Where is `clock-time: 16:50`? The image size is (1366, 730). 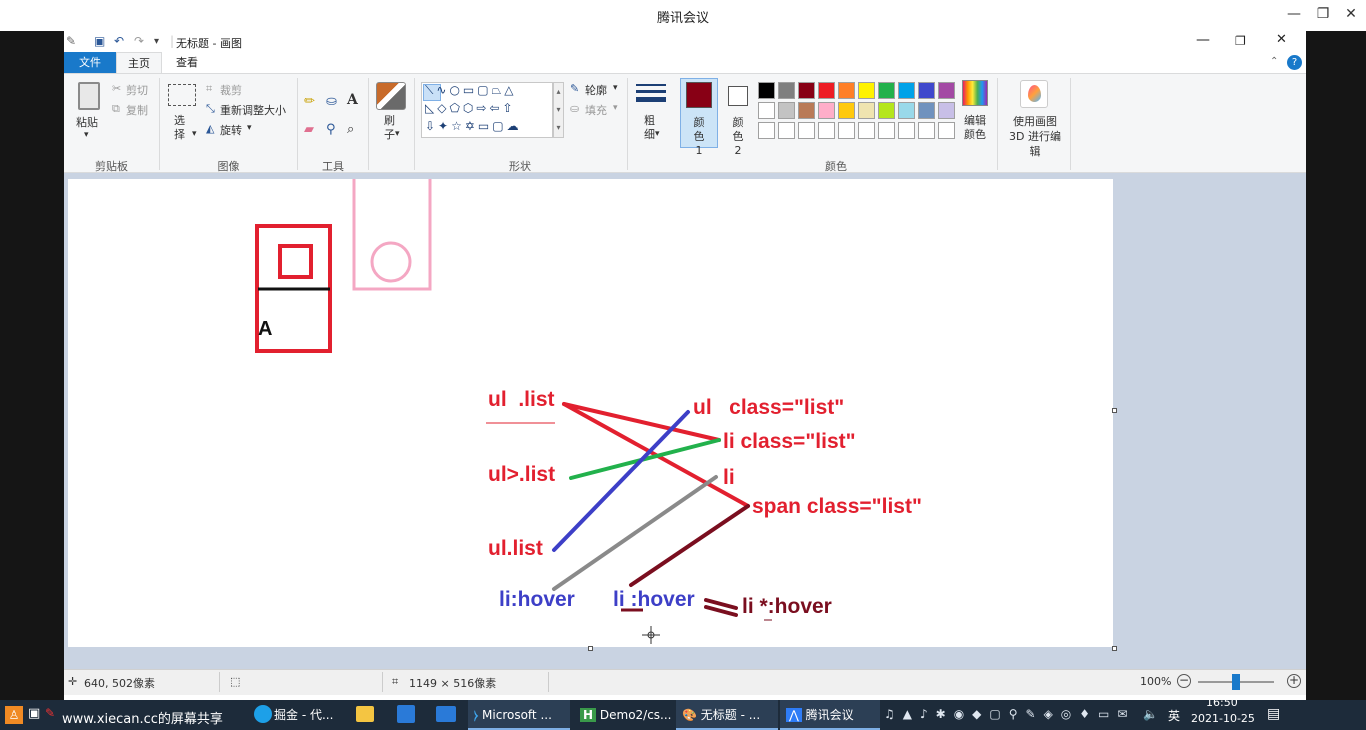 clock-time: 16:50 is located at coordinates (1222, 702).